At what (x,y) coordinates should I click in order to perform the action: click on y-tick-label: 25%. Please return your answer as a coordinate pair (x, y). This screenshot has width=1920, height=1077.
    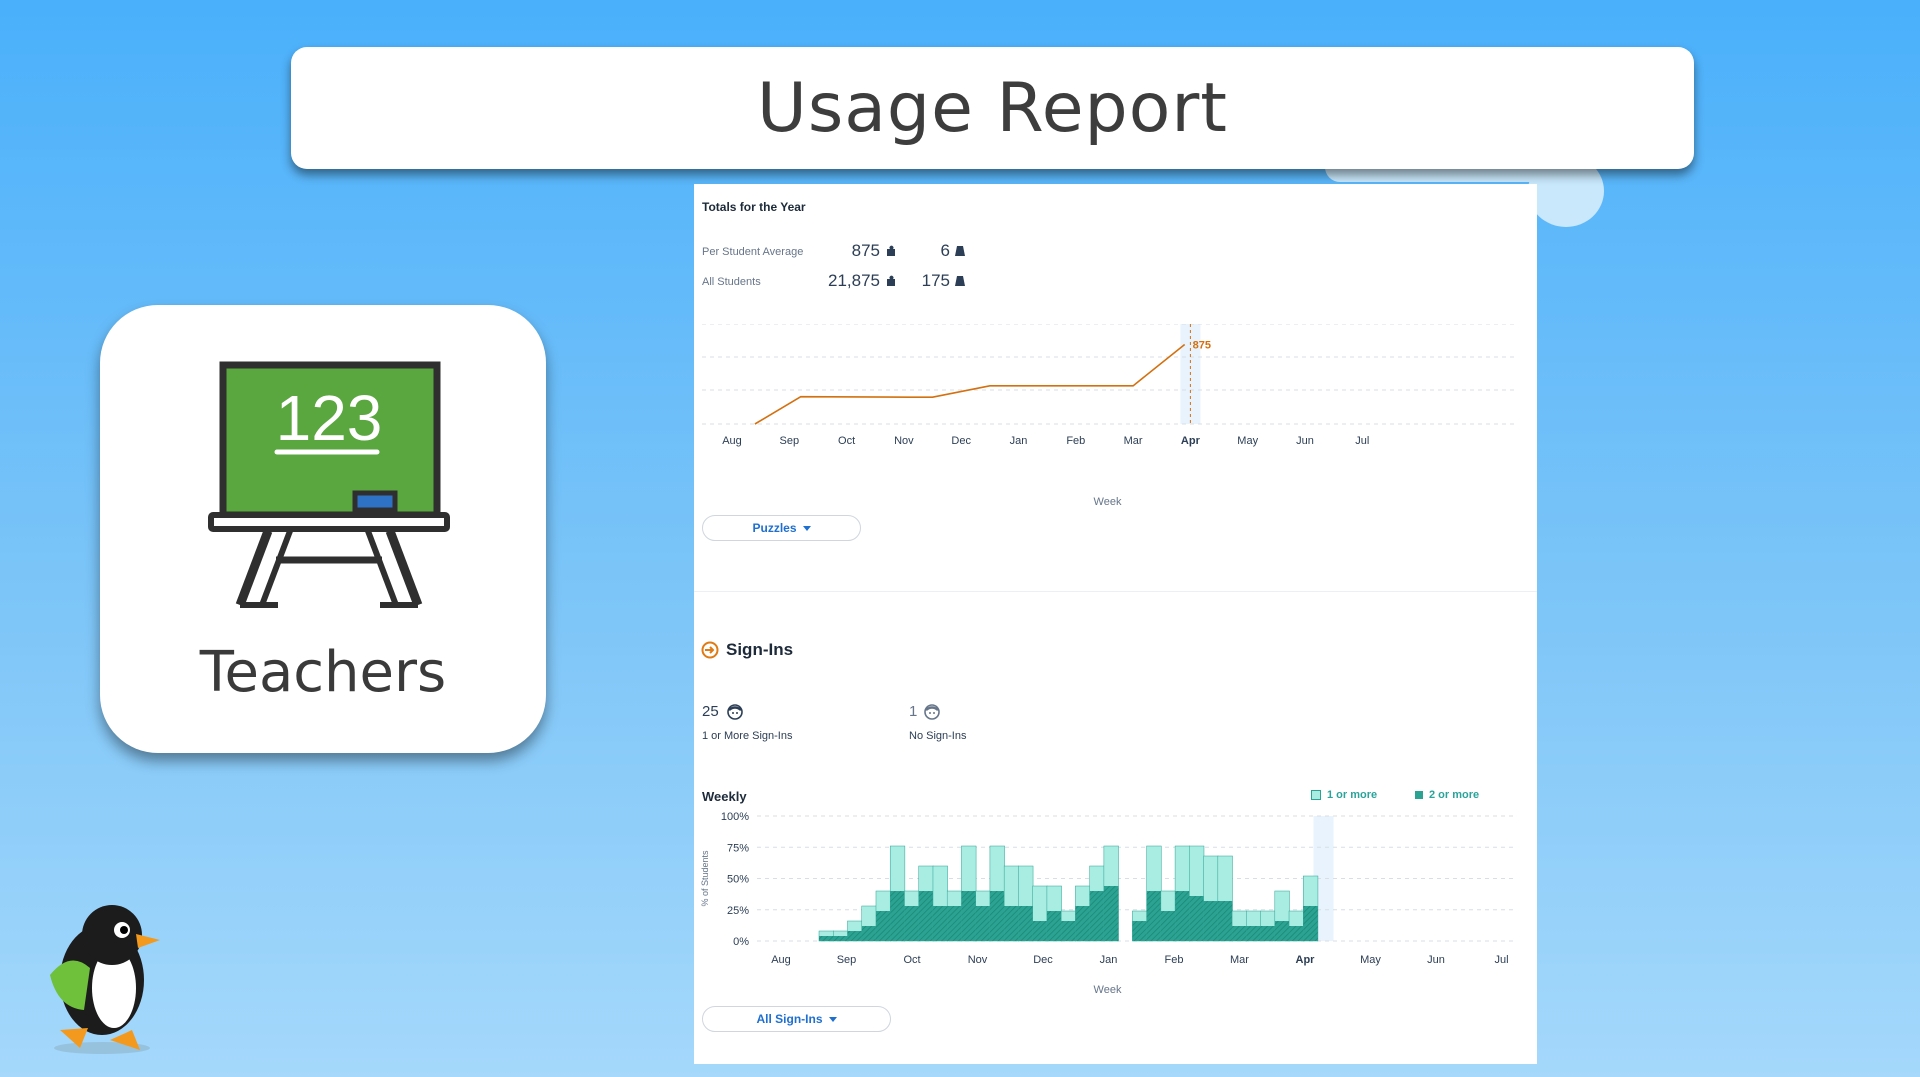
    Looking at the image, I should click on (738, 911).